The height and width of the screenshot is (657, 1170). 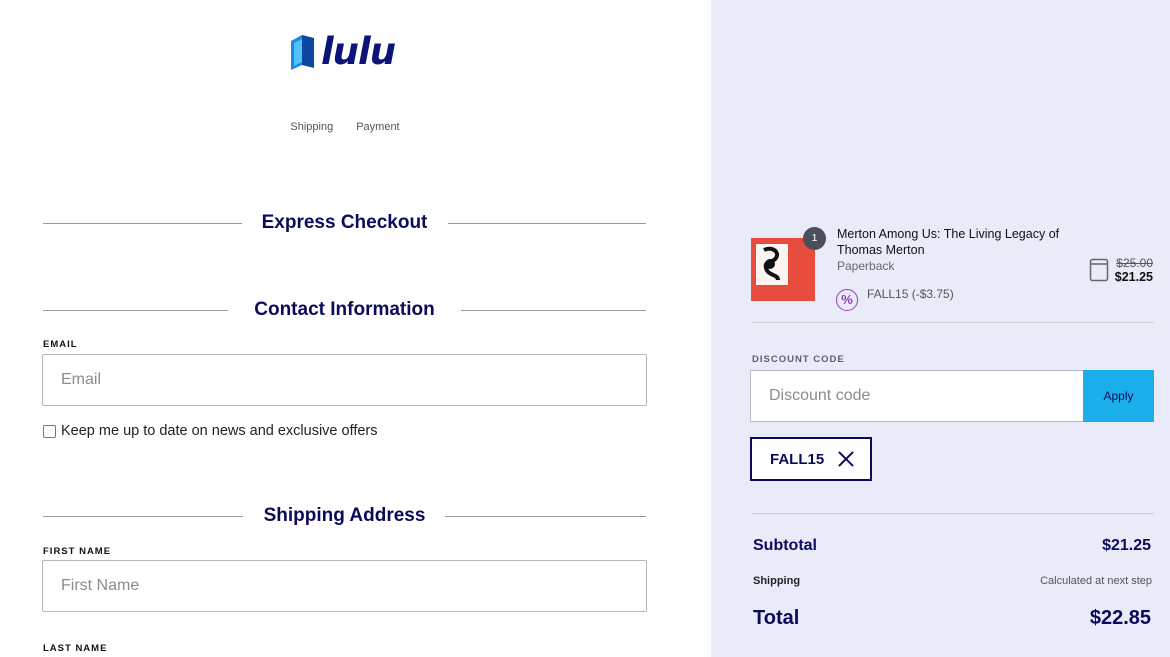 What do you see at coordinates (776, 618) in the screenshot?
I see `total-label: Total` at bounding box center [776, 618].